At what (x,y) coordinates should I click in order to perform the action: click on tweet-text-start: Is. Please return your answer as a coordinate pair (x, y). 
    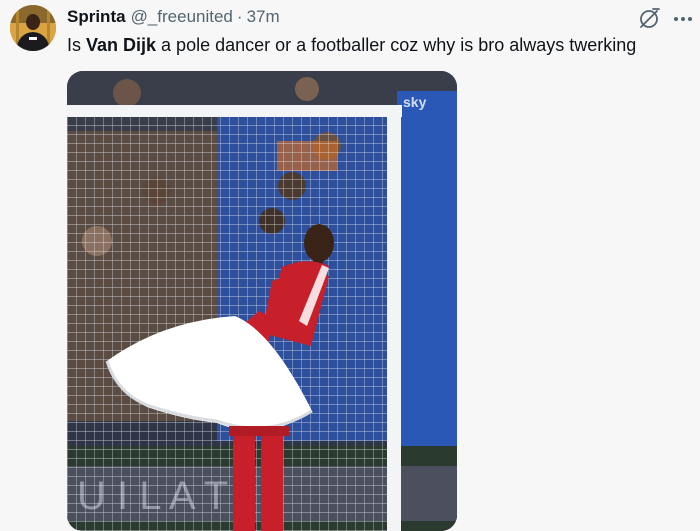
    Looking at the image, I should click on (77, 45).